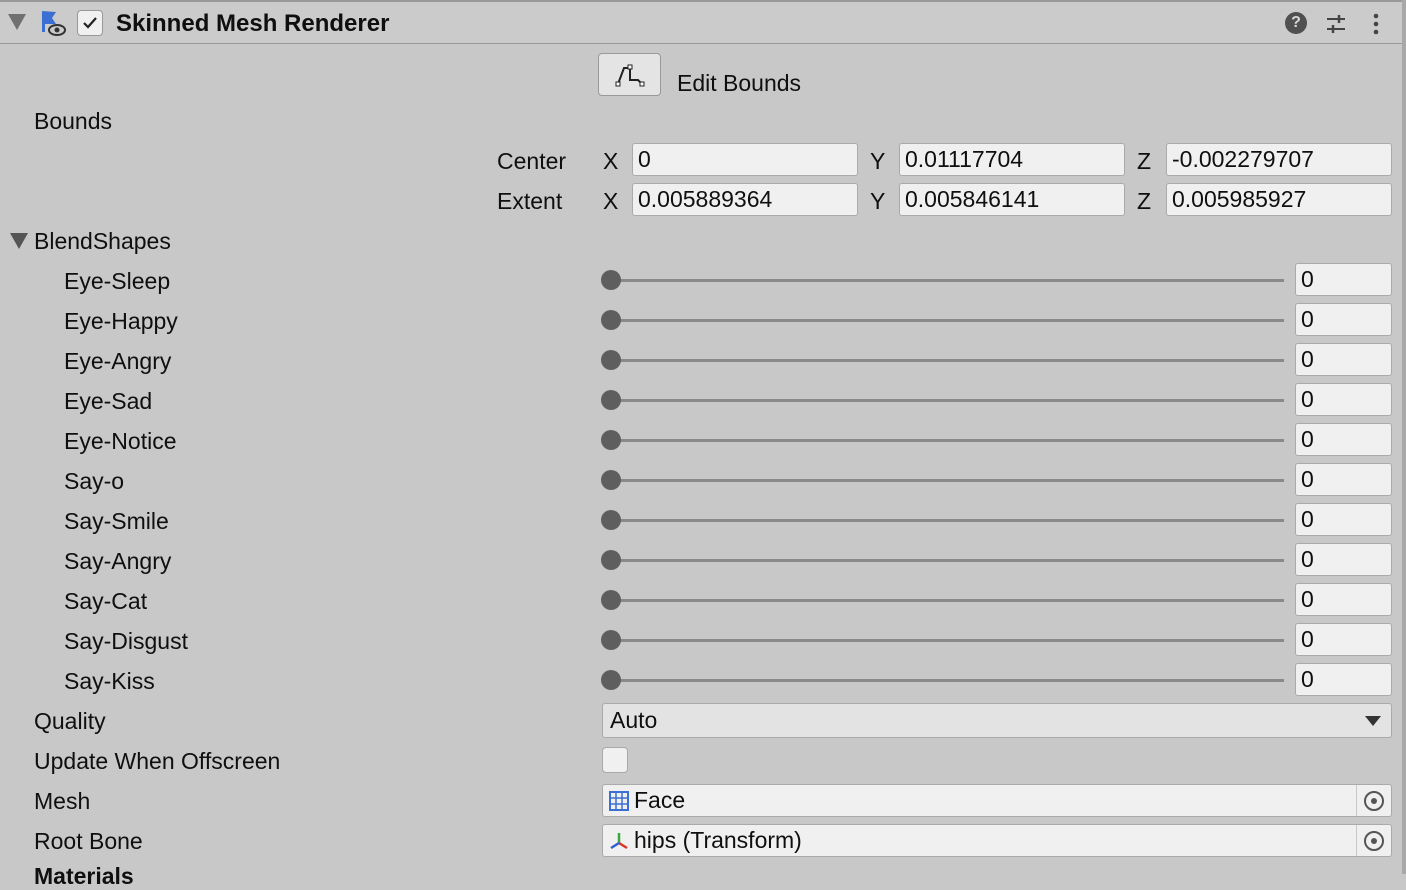 This screenshot has width=1406, height=890. Describe the element at coordinates (157, 761) in the screenshot. I see `update-when-offscreen-label: Update When Offscreen` at that location.